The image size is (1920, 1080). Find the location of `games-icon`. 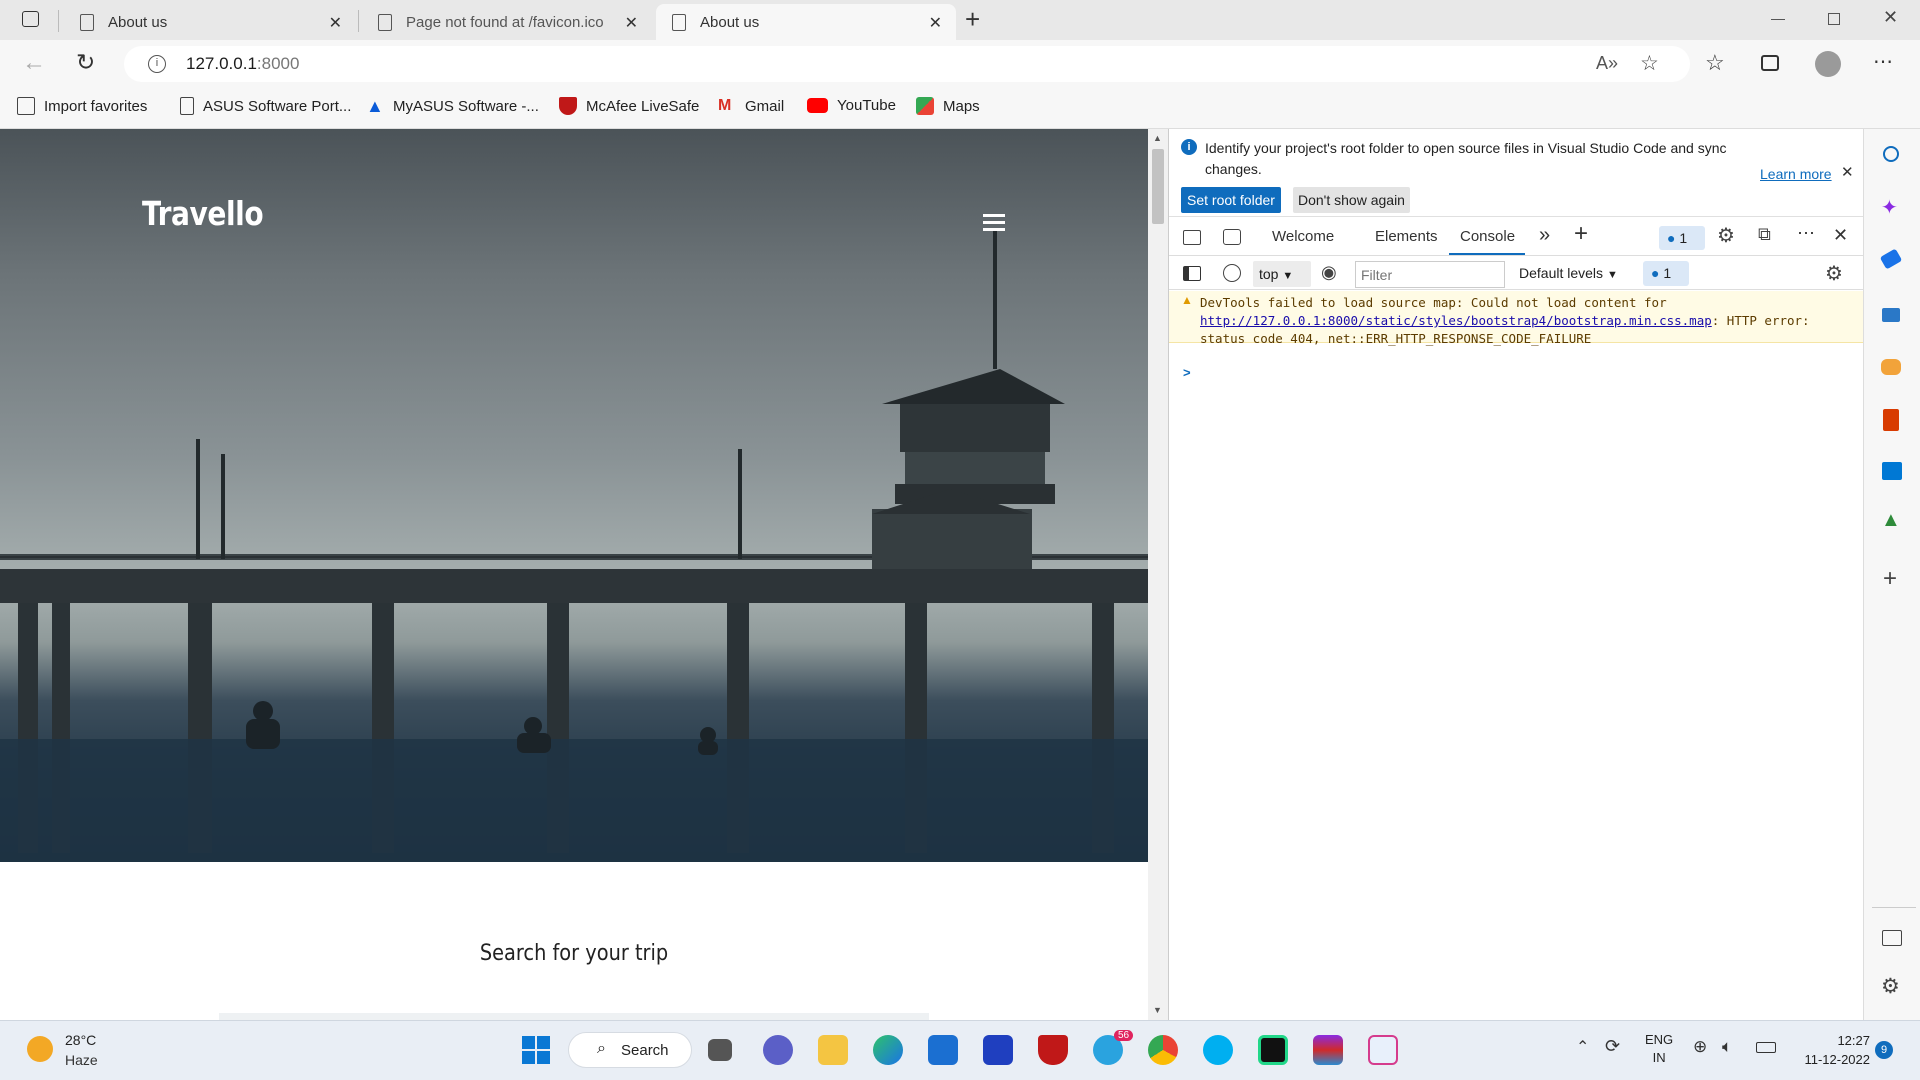

games-icon is located at coordinates (1891, 367).